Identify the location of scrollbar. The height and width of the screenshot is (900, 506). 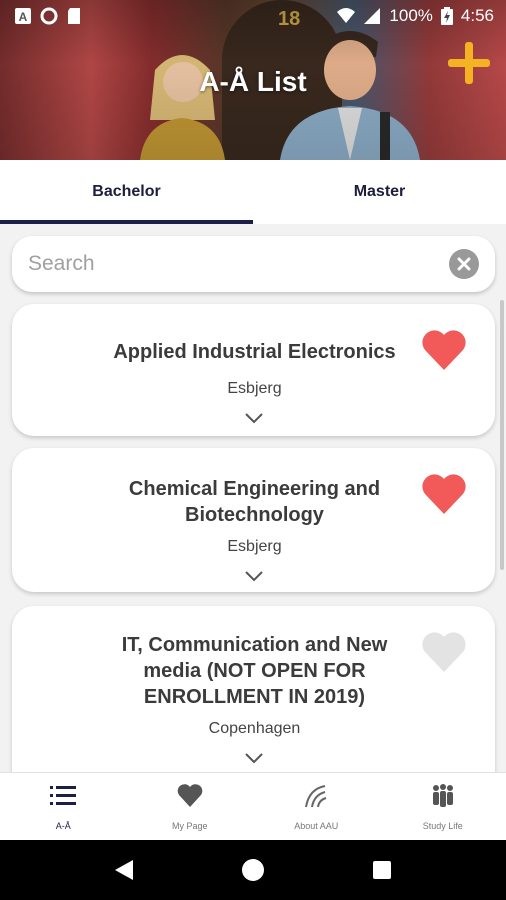
(502, 435).